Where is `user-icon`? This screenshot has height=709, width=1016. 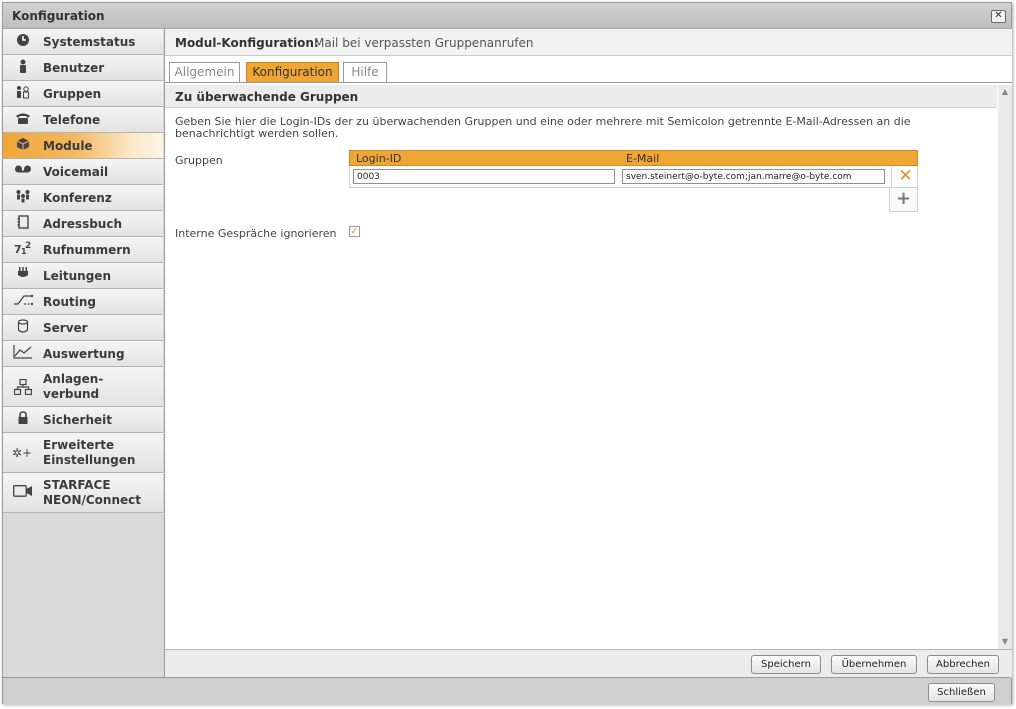 user-icon is located at coordinates (23, 67).